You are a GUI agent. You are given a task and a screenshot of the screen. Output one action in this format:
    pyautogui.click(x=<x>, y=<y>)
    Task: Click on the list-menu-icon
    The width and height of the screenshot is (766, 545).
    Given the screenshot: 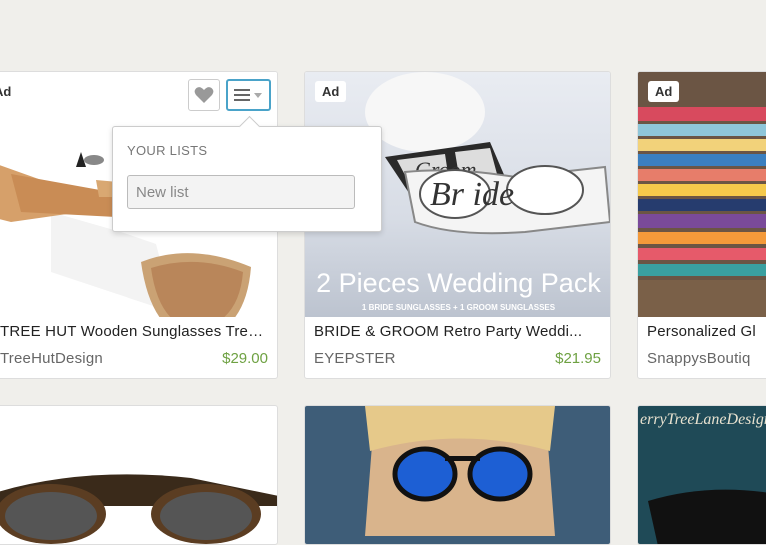 What is the action you would take?
    pyautogui.click(x=247, y=95)
    